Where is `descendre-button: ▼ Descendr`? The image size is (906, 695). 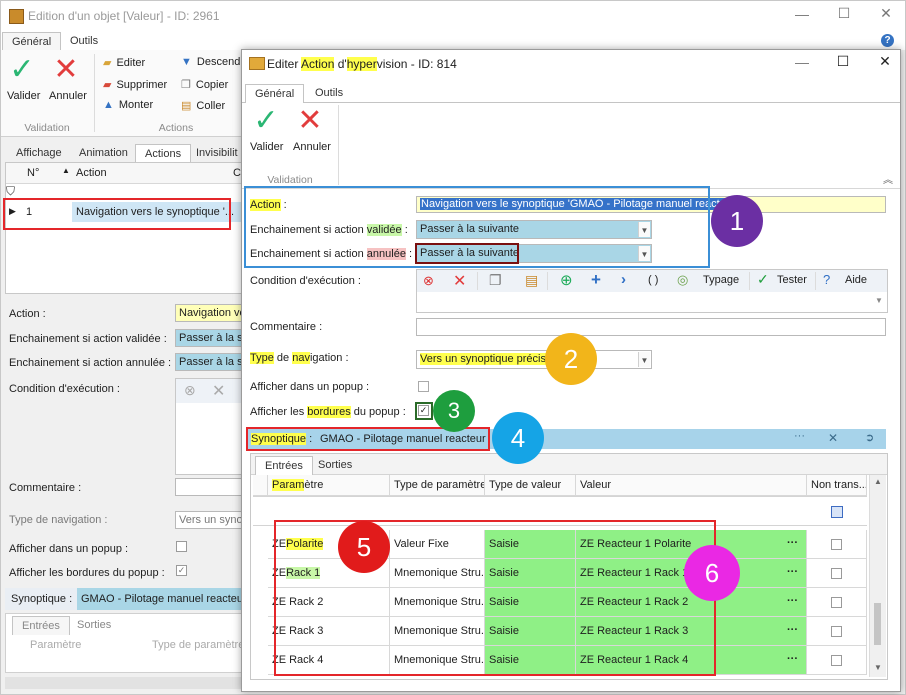
descendre-button: ▼ Descendr is located at coordinates (212, 62).